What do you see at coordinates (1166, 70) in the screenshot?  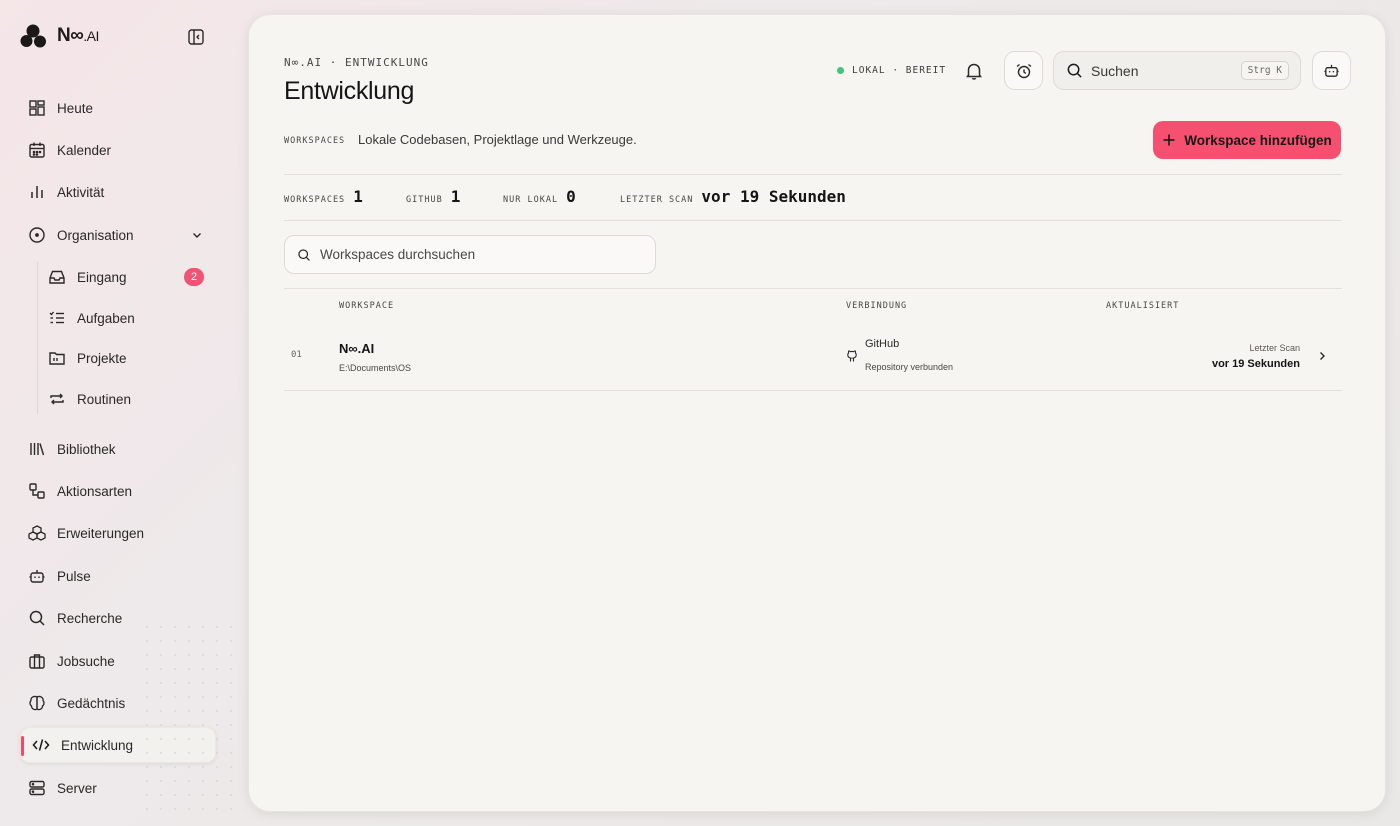 I see `search-input` at bounding box center [1166, 70].